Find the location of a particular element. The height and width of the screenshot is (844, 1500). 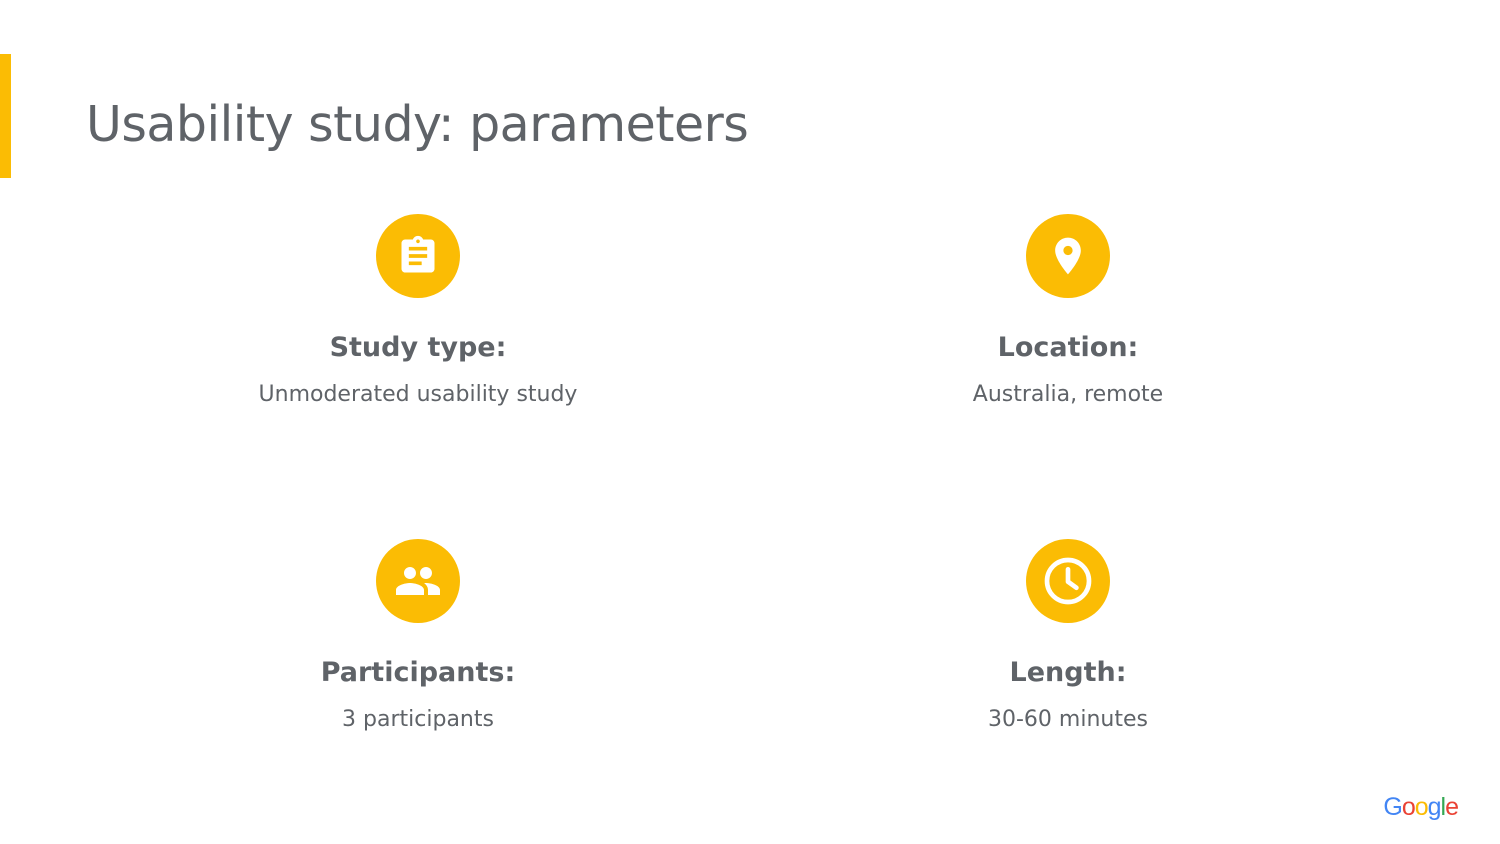

slide-title: Usability study: parameters is located at coordinates (417, 124).